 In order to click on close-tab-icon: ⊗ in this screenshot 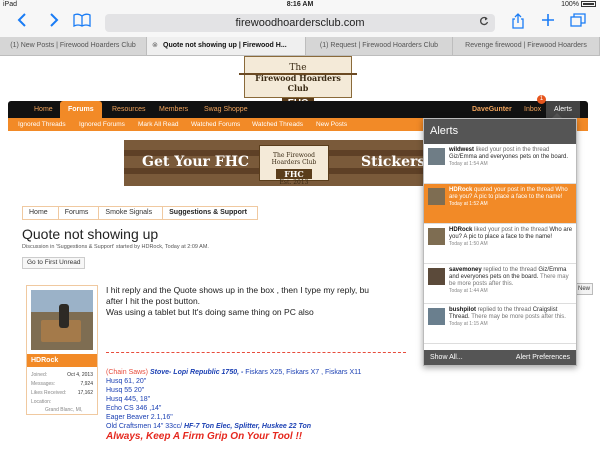, I will do `click(155, 46)`.